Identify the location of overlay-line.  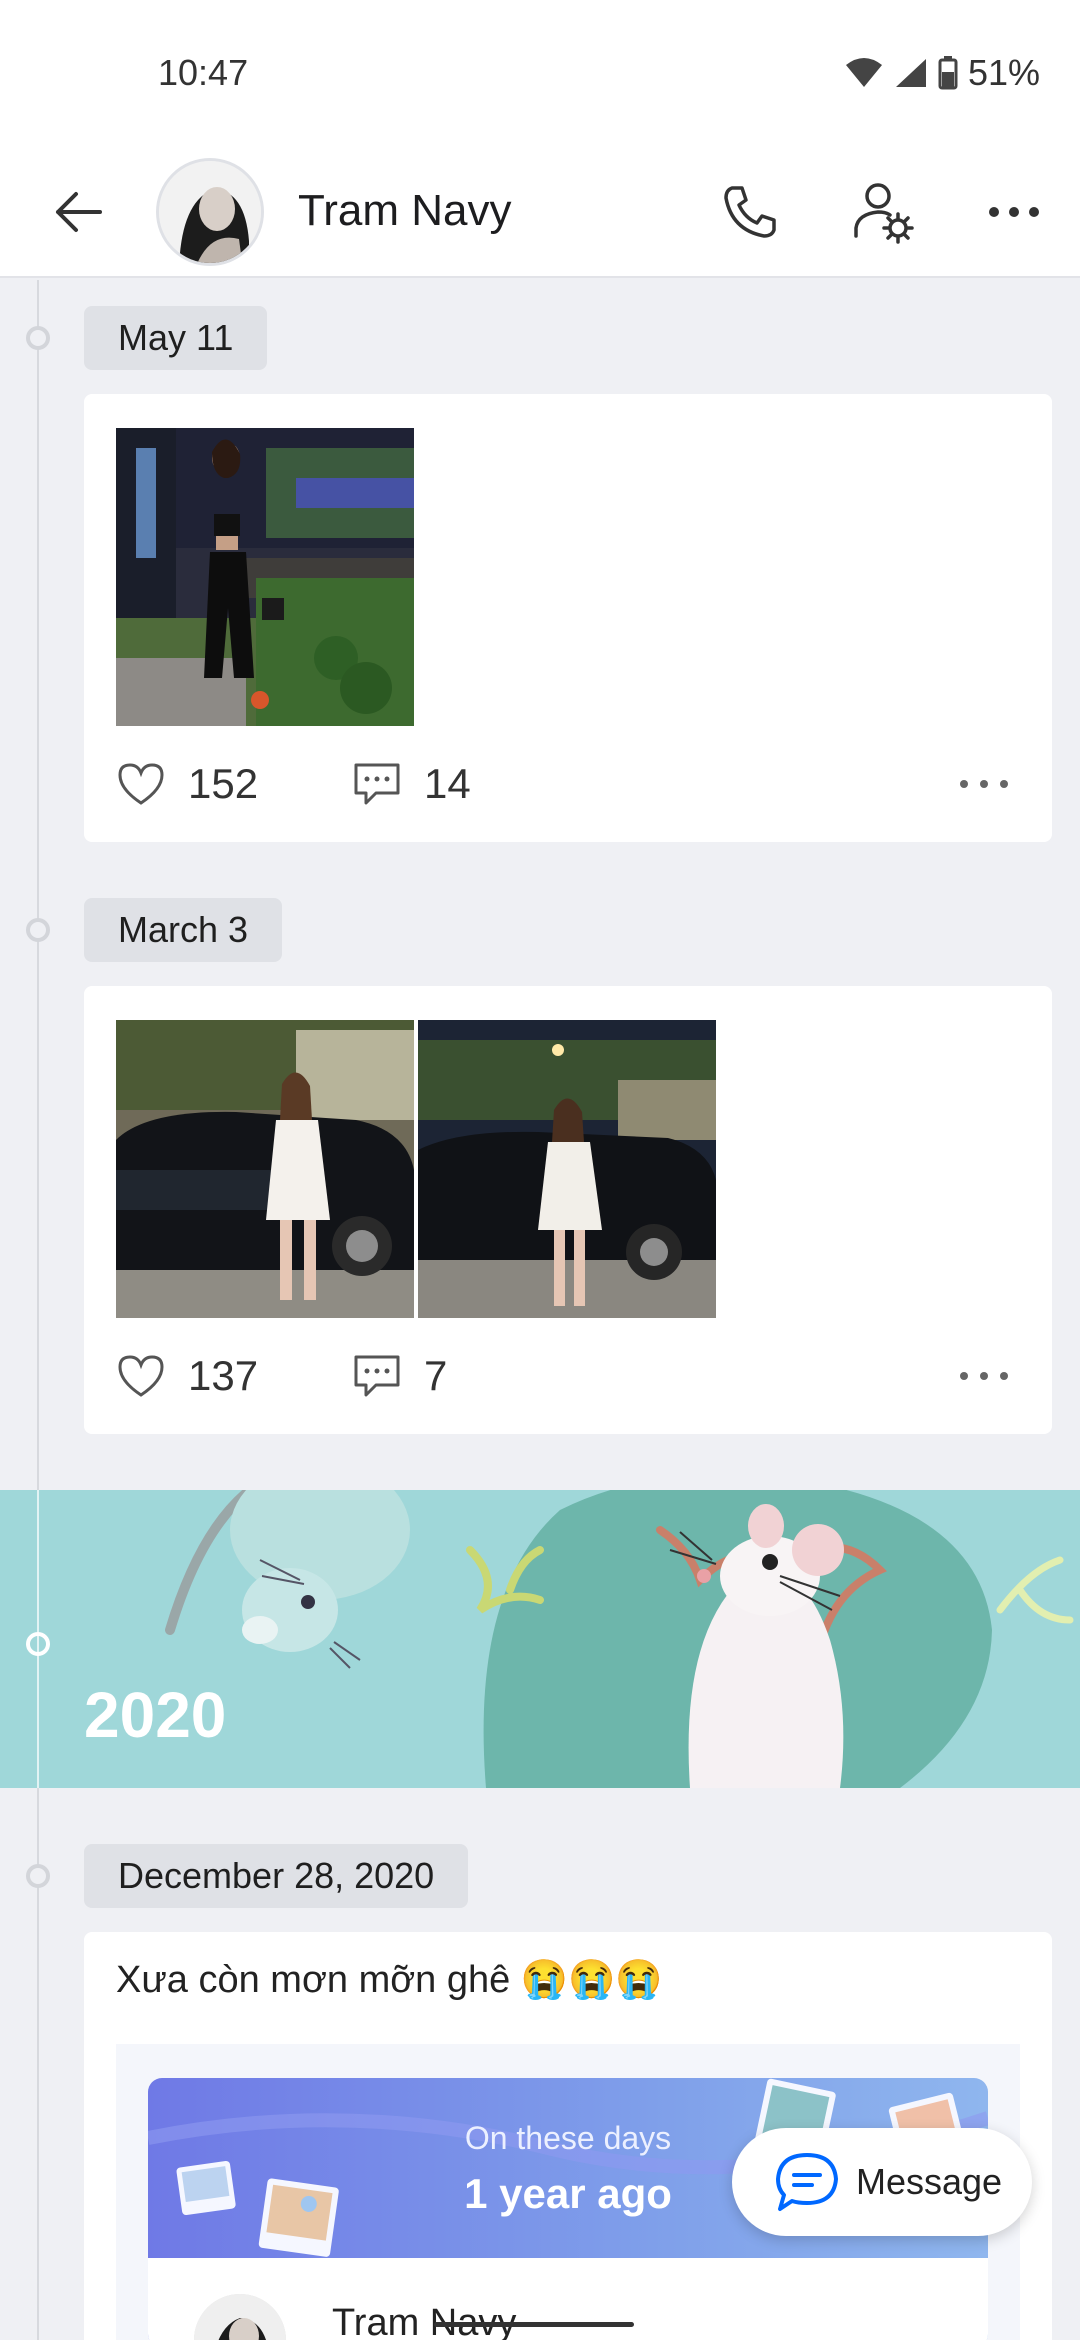
(534, 2324).